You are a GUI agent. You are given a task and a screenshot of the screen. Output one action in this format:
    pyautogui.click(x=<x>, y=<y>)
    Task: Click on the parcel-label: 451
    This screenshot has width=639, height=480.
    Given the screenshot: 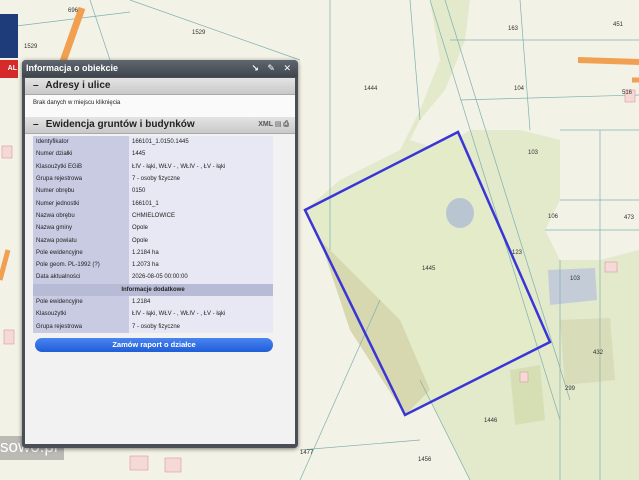 What is the action you would take?
    pyautogui.click(x=618, y=25)
    